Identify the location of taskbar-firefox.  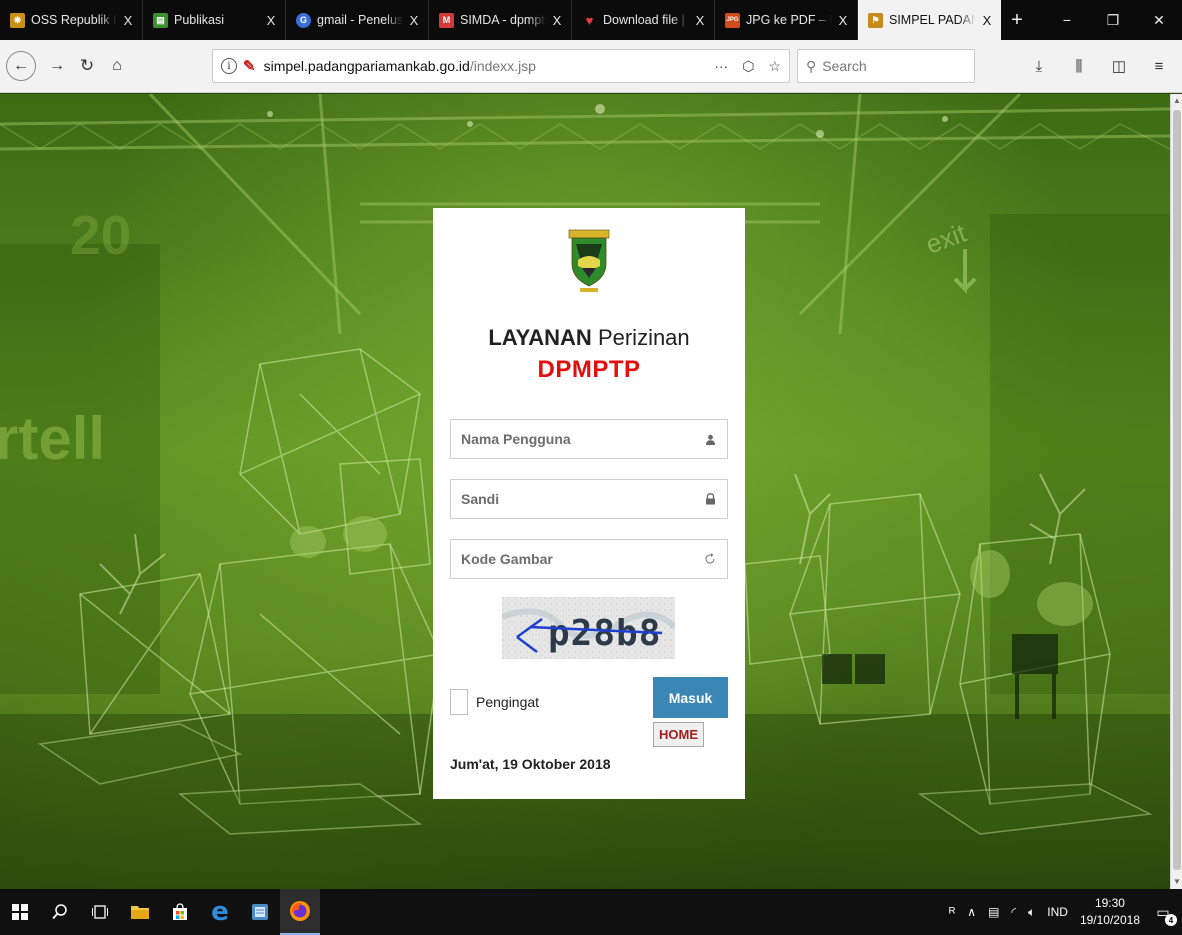
(300, 912).